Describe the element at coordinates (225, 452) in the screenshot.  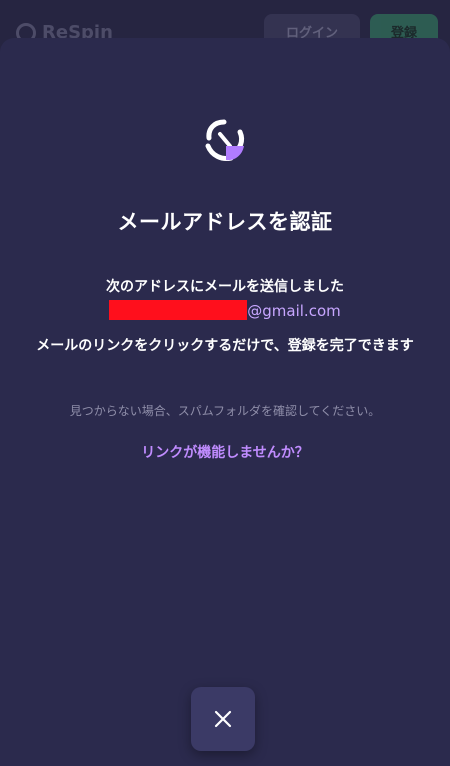
I see `link-not-working-link: リンクが機能しませんか？` at that location.